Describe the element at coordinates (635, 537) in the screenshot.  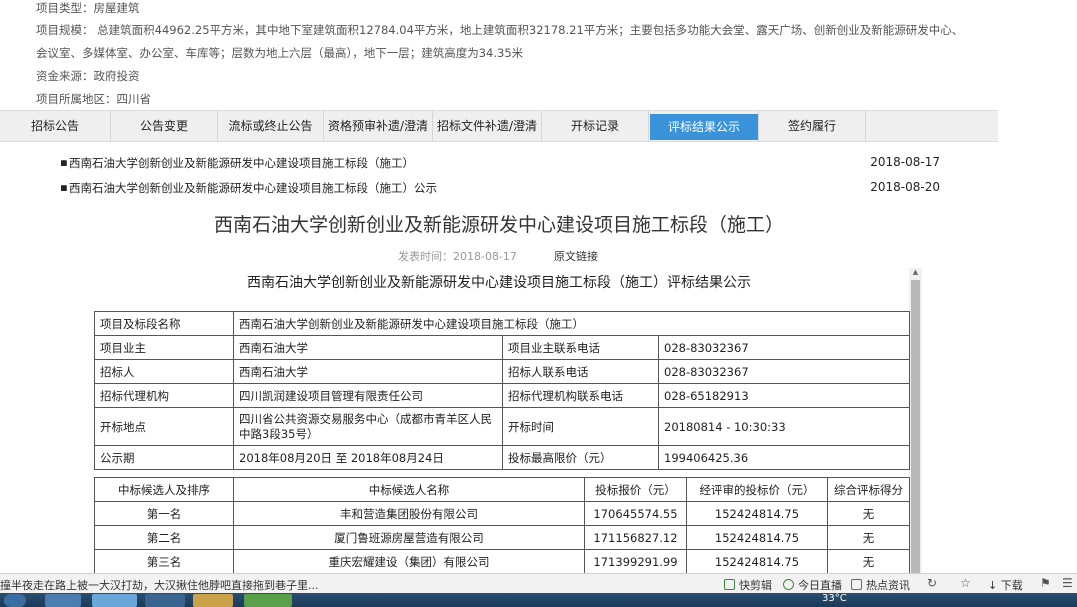
I see `candidate-bid: 171156827.12` at that location.